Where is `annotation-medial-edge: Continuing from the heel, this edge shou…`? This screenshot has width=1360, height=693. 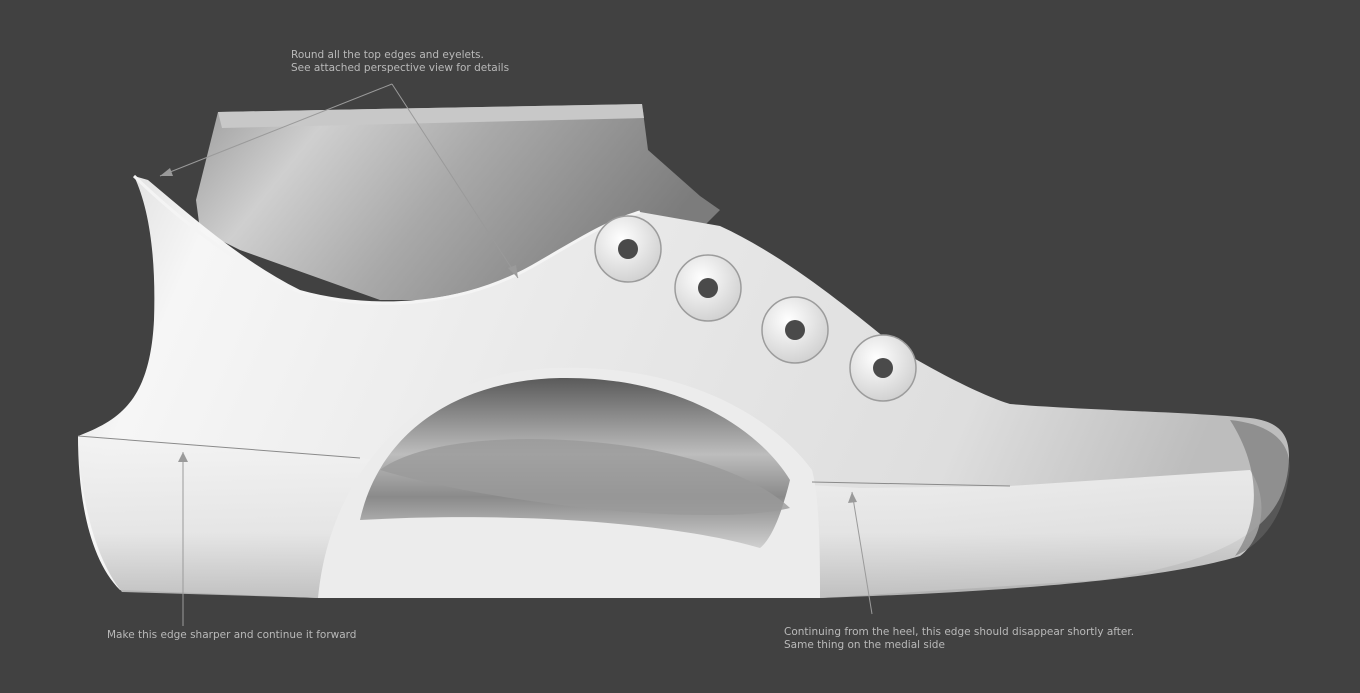 annotation-medial-edge: Continuing from the heel, this edge shou… is located at coordinates (959, 639).